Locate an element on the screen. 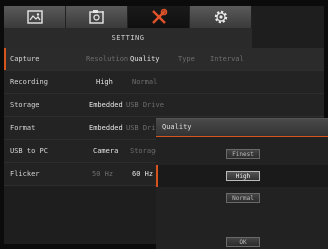  tab-tools is located at coordinates (159, 17).